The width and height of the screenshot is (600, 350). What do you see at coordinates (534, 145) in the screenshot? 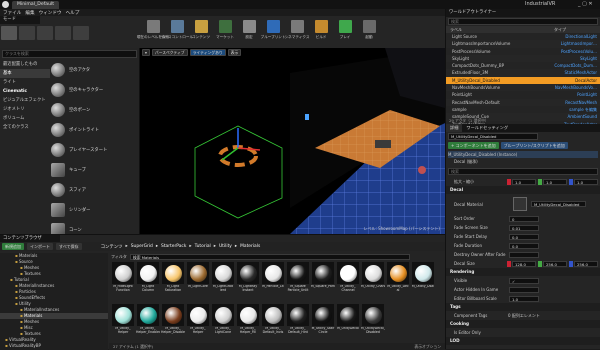
I see `add-blueprint-button: ブループリント/スクリプトを追加` at bounding box center [534, 145].